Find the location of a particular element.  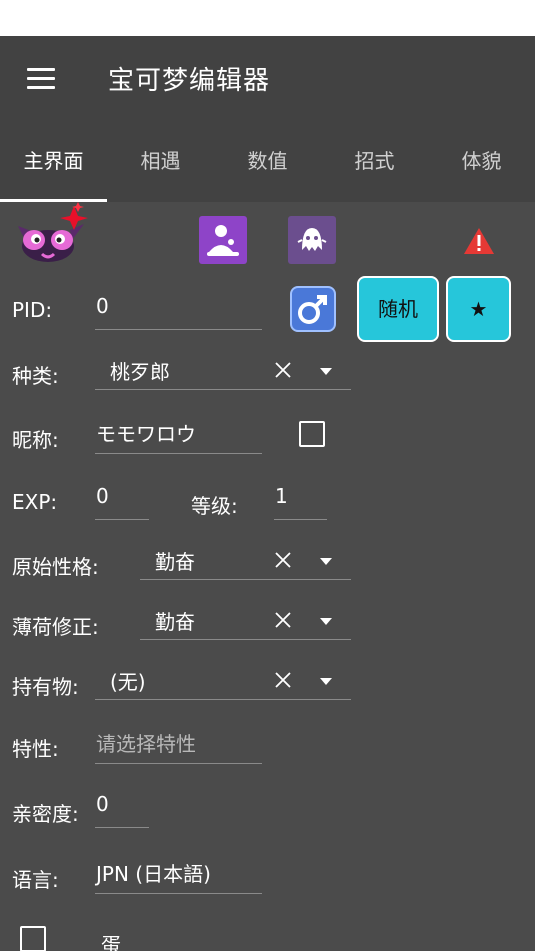

language-field: JPN (日本語) is located at coordinates (178, 876).